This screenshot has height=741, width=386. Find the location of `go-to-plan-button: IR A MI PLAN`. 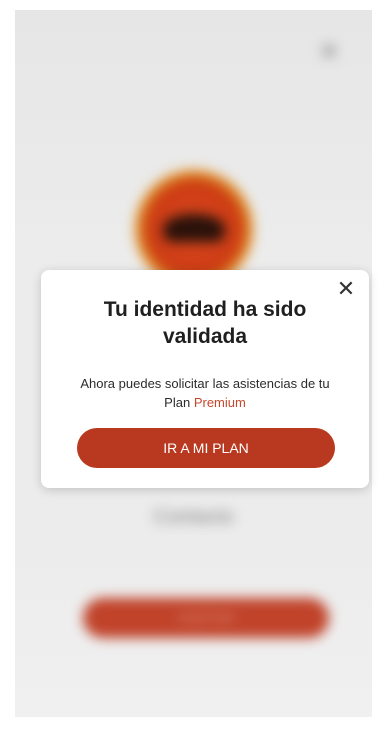

go-to-plan-button: IR A MI PLAN is located at coordinates (206, 448).